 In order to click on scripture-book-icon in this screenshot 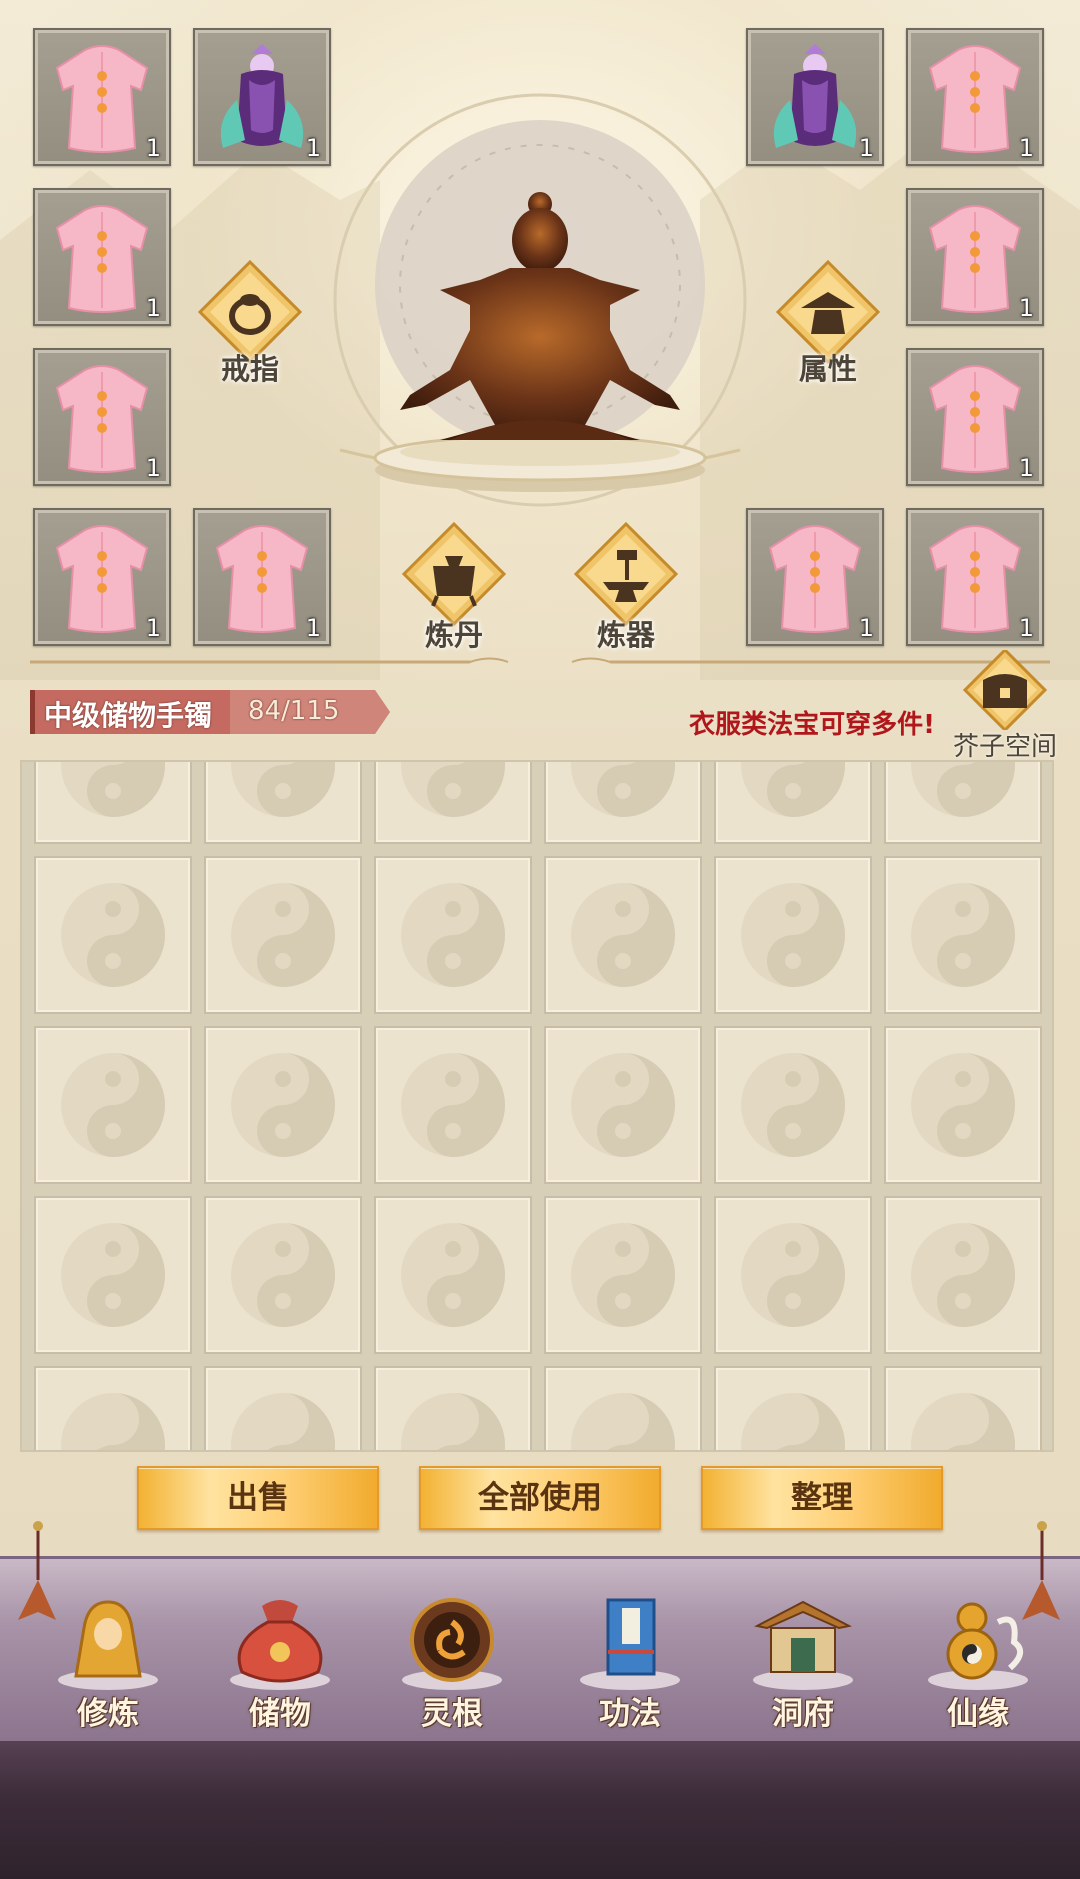, I will do `click(630, 1644)`.